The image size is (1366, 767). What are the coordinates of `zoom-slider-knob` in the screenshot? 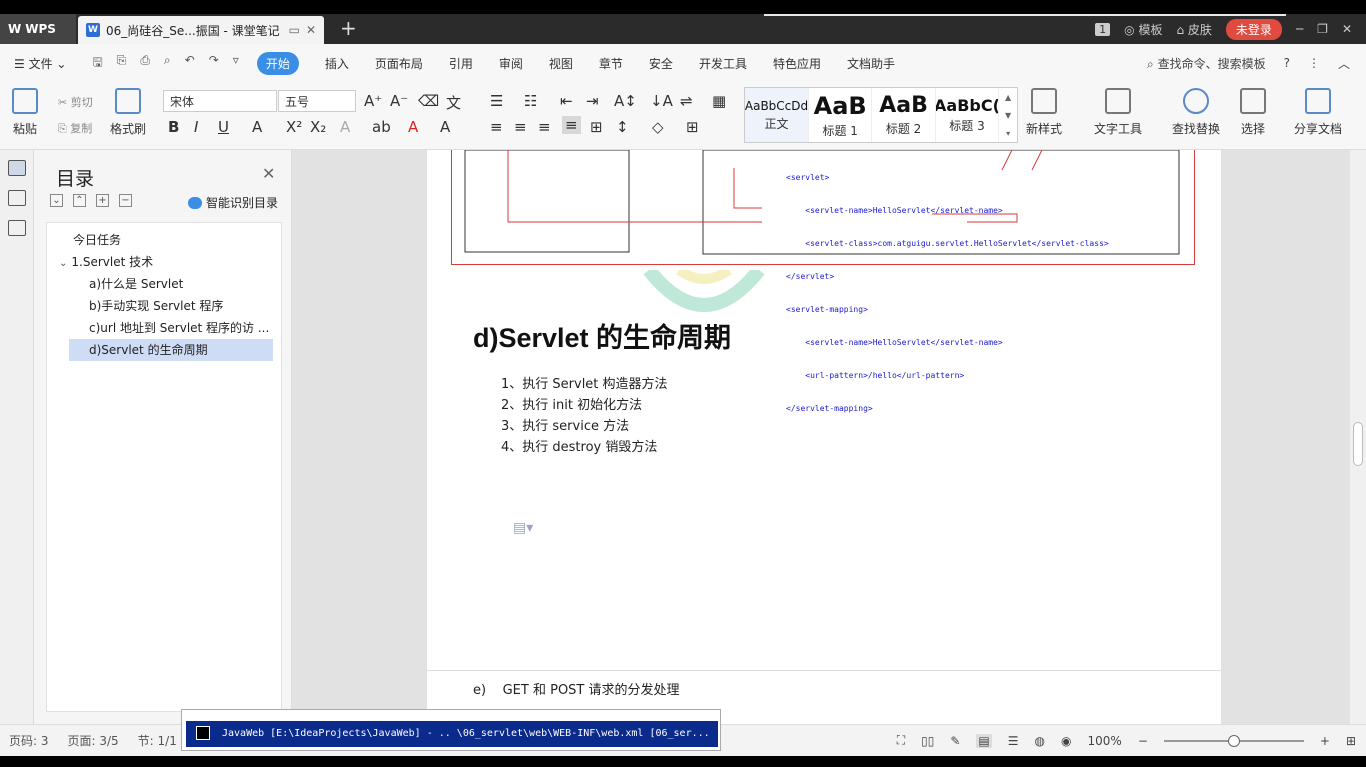 It's located at (1233, 740).